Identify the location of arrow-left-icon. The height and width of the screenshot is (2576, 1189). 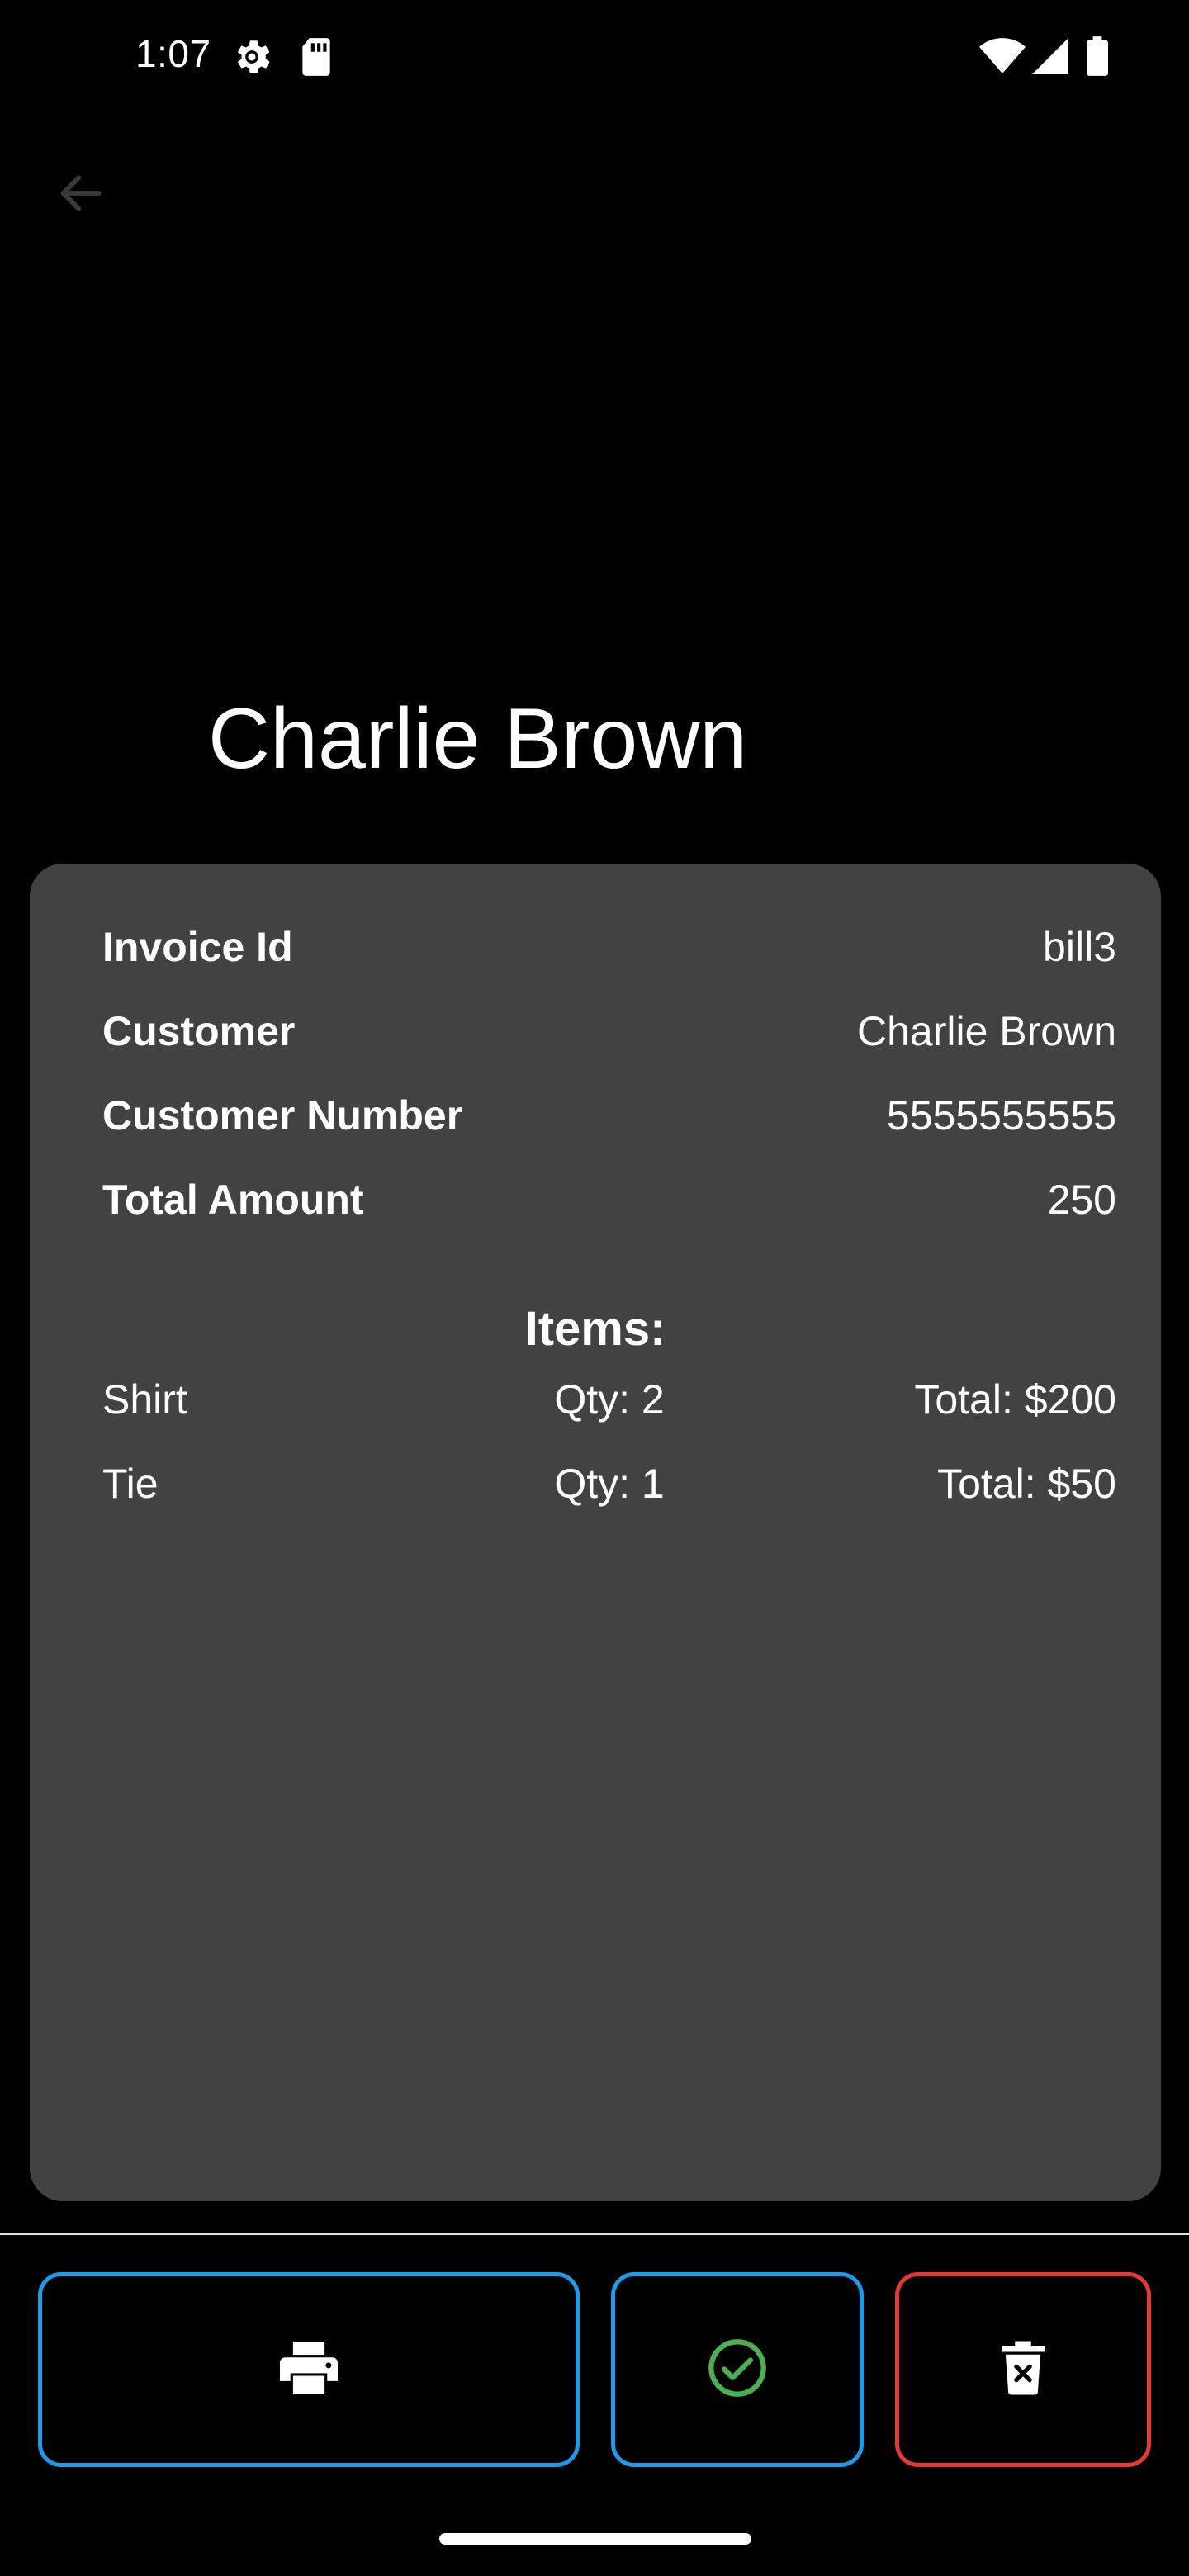
(80, 195).